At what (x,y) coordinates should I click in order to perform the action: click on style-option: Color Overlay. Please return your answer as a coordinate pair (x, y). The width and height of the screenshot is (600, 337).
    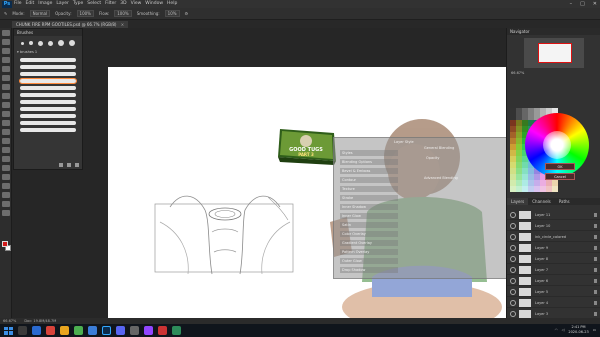
    Looking at the image, I should click on (369, 234).